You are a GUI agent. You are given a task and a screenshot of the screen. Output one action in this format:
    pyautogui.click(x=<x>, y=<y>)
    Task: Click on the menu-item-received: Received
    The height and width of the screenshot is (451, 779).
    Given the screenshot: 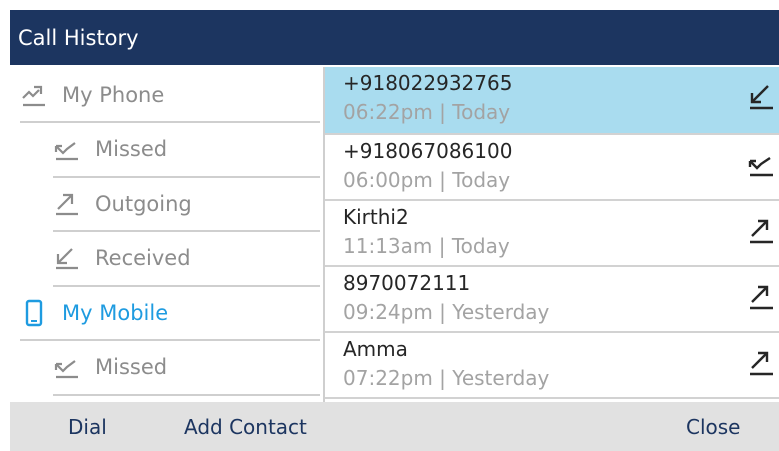 What is the action you would take?
    pyautogui.click(x=122, y=258)
    